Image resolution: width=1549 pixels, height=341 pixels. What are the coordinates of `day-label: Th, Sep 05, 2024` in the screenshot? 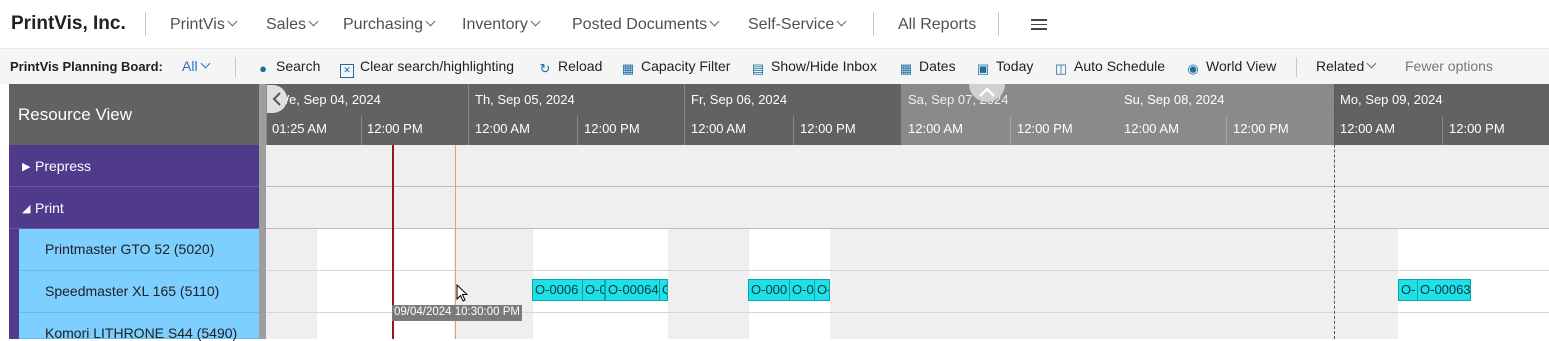 It's located at (525, 99).